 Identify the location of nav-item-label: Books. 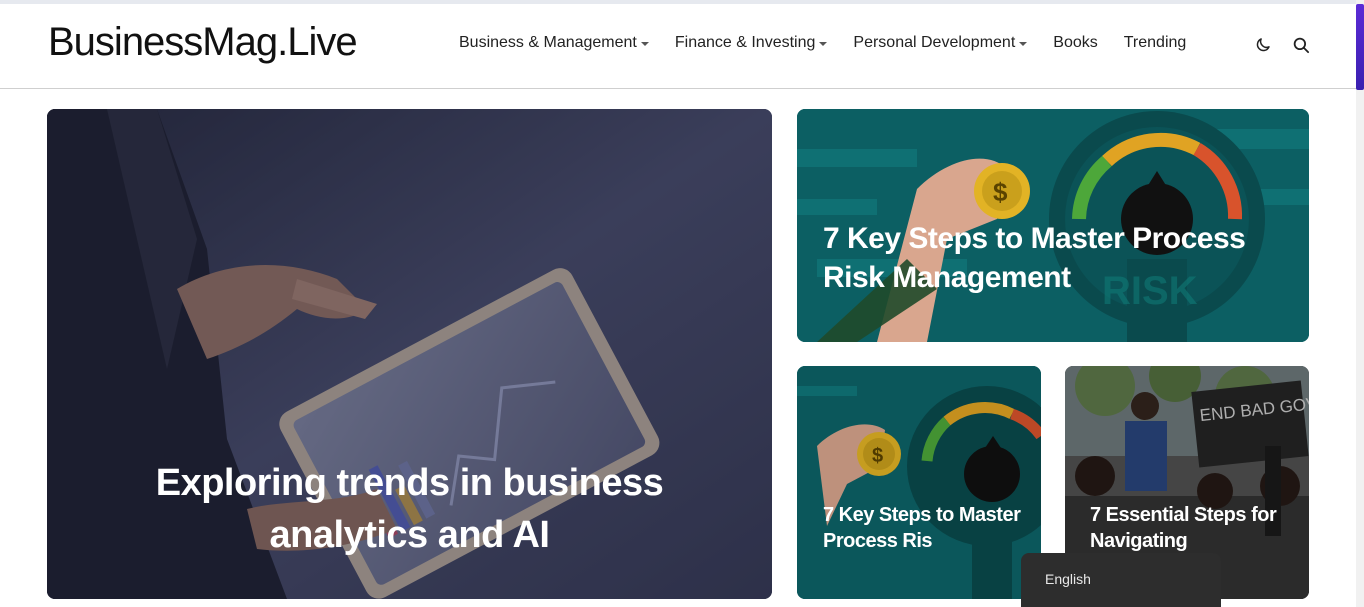
(1075, 42).